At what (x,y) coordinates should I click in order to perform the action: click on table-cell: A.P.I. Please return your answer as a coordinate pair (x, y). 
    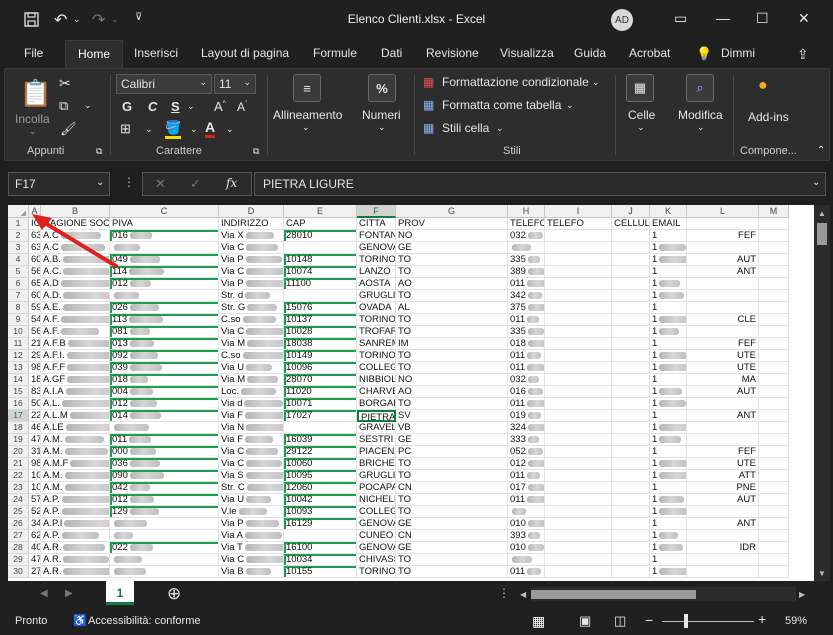
    Looking at the image, I should click on (75, 524).